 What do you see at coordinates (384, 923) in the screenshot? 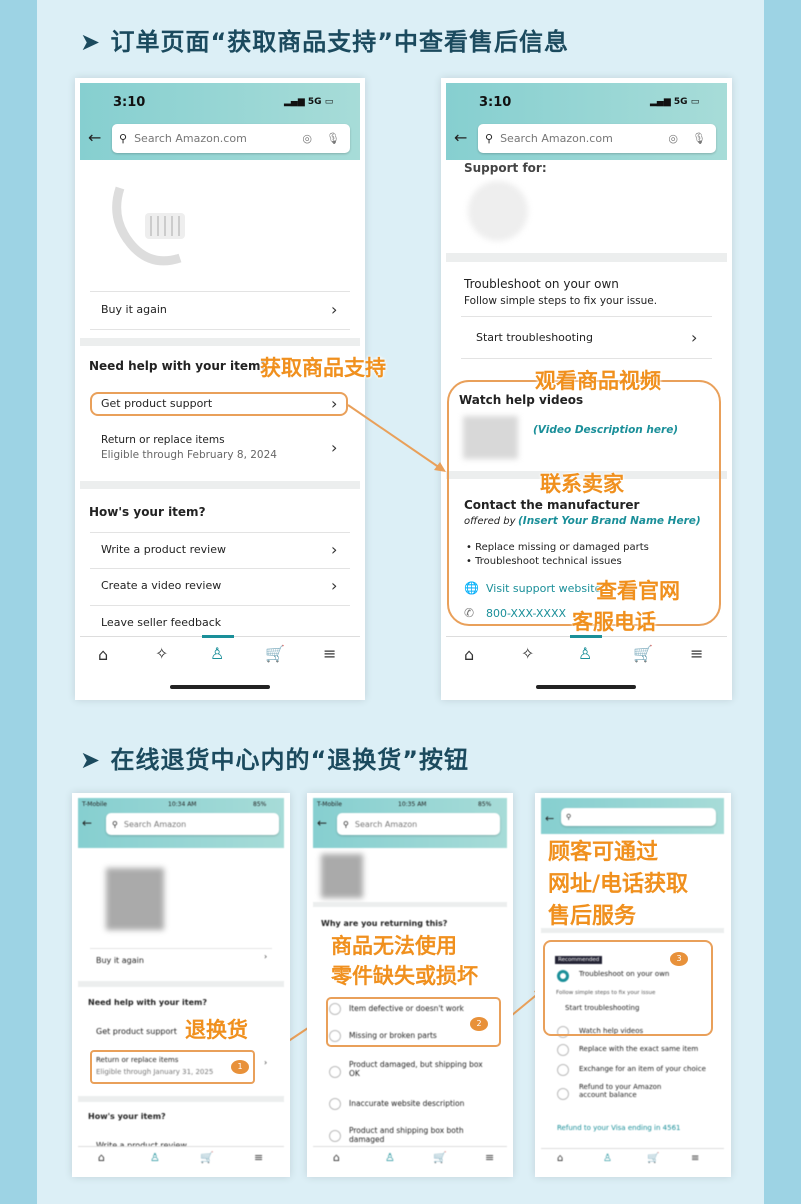
I see `question-heading: Why are you returning this?` at bounding box center [384, 923].